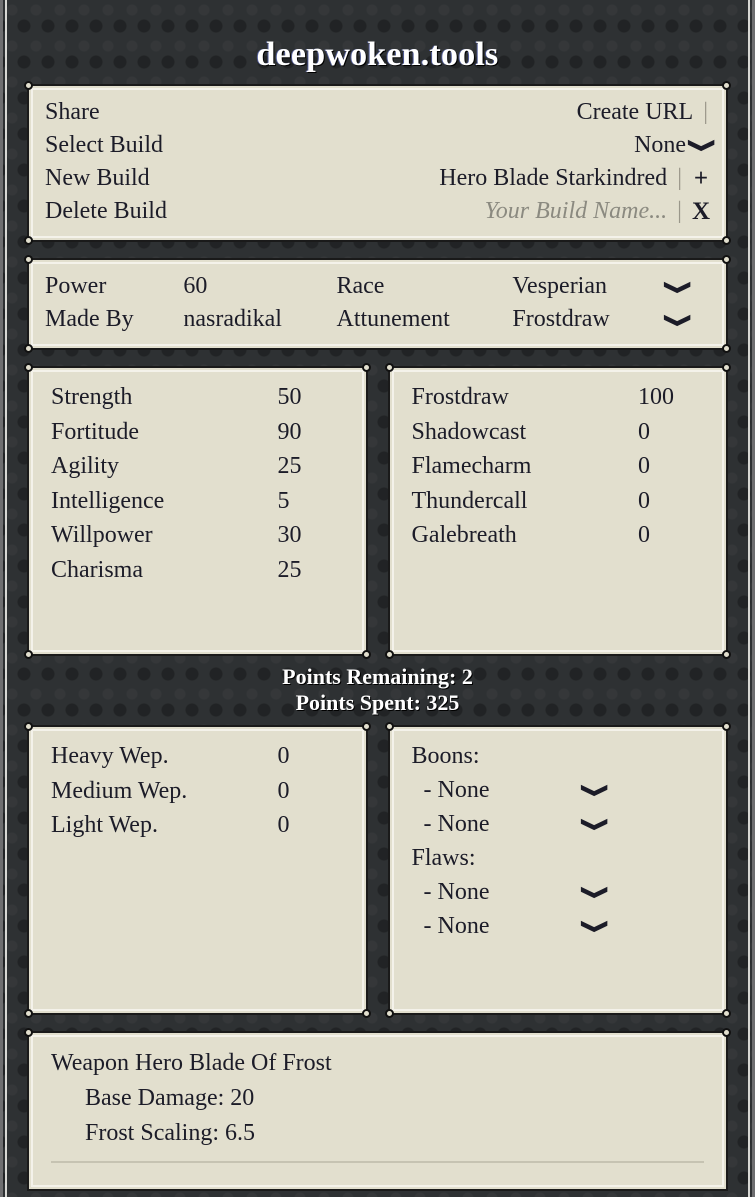 The height and width of the screenshot is (1197, 755). What do you see at coordinates (283, 500) in the screenshot?
I see `stat-value: 5` at bounding box center [283, 500].